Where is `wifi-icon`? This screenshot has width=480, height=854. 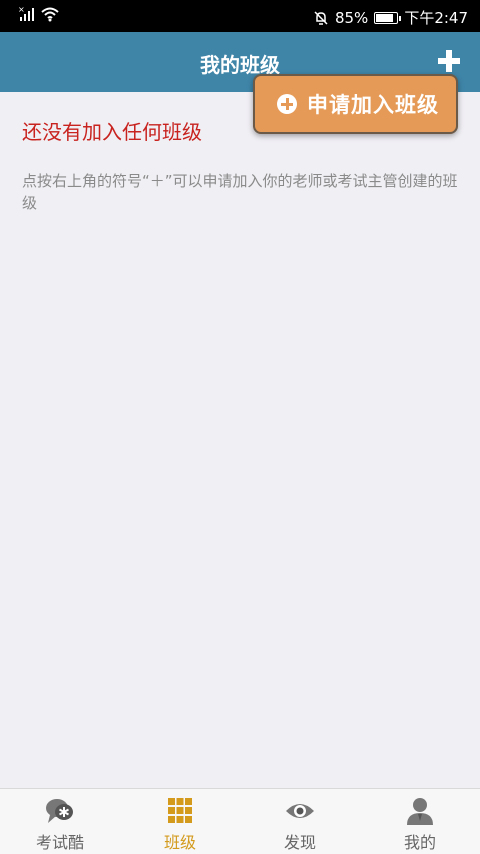 wifi-icon is located at coordinates (50, 14).